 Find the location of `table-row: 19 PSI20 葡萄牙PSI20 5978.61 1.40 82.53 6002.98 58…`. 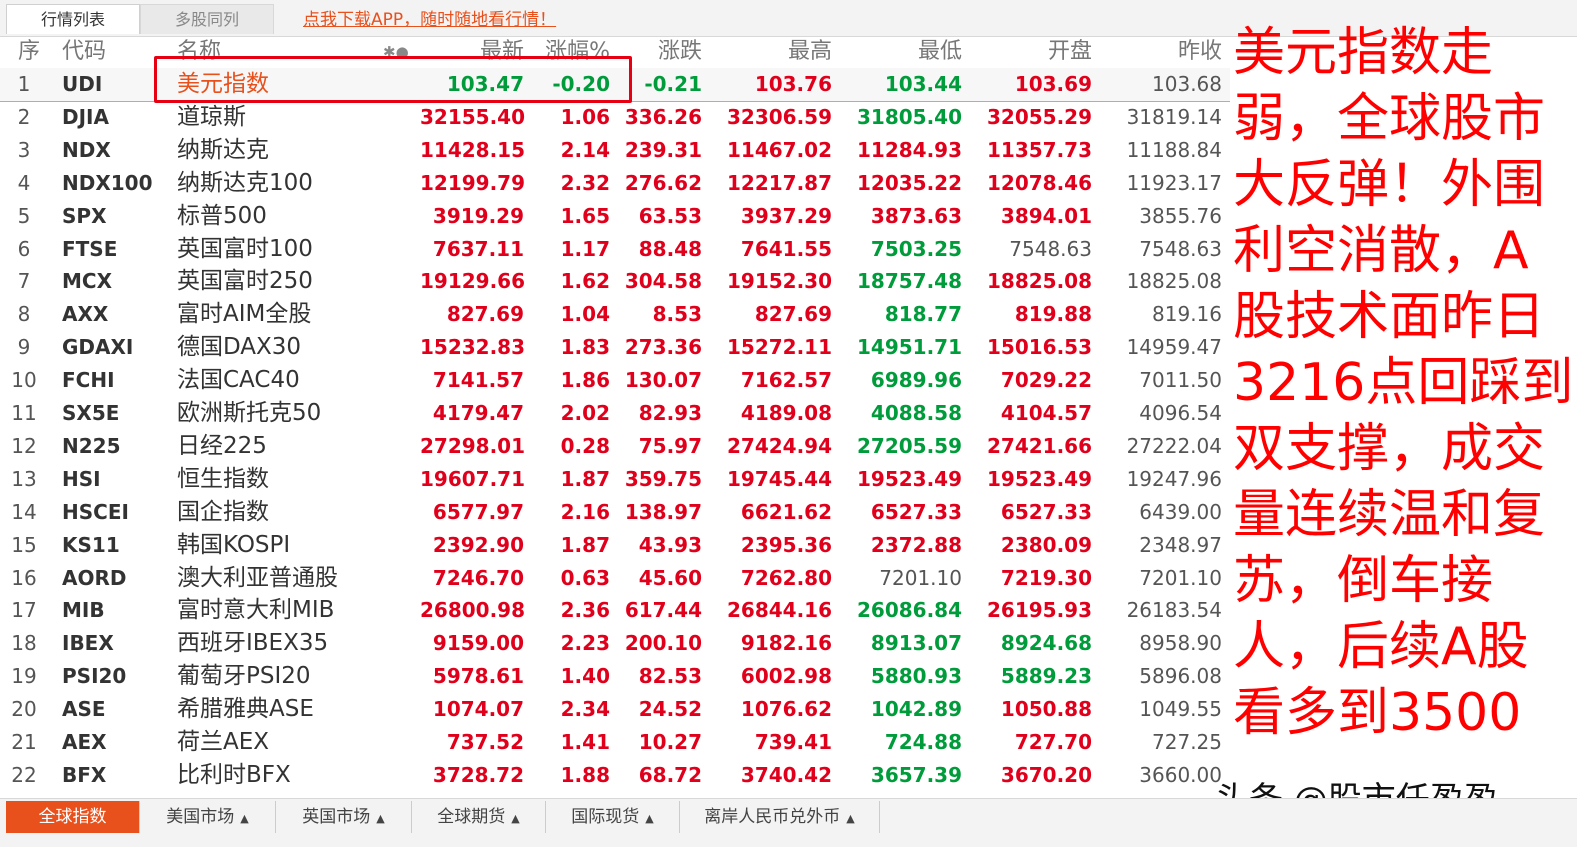

table-row: 19 PSI20 葡萄牙PSI20 5978.61 1.40 82.53 6002.98 58… is located at coordinates (615, 676).